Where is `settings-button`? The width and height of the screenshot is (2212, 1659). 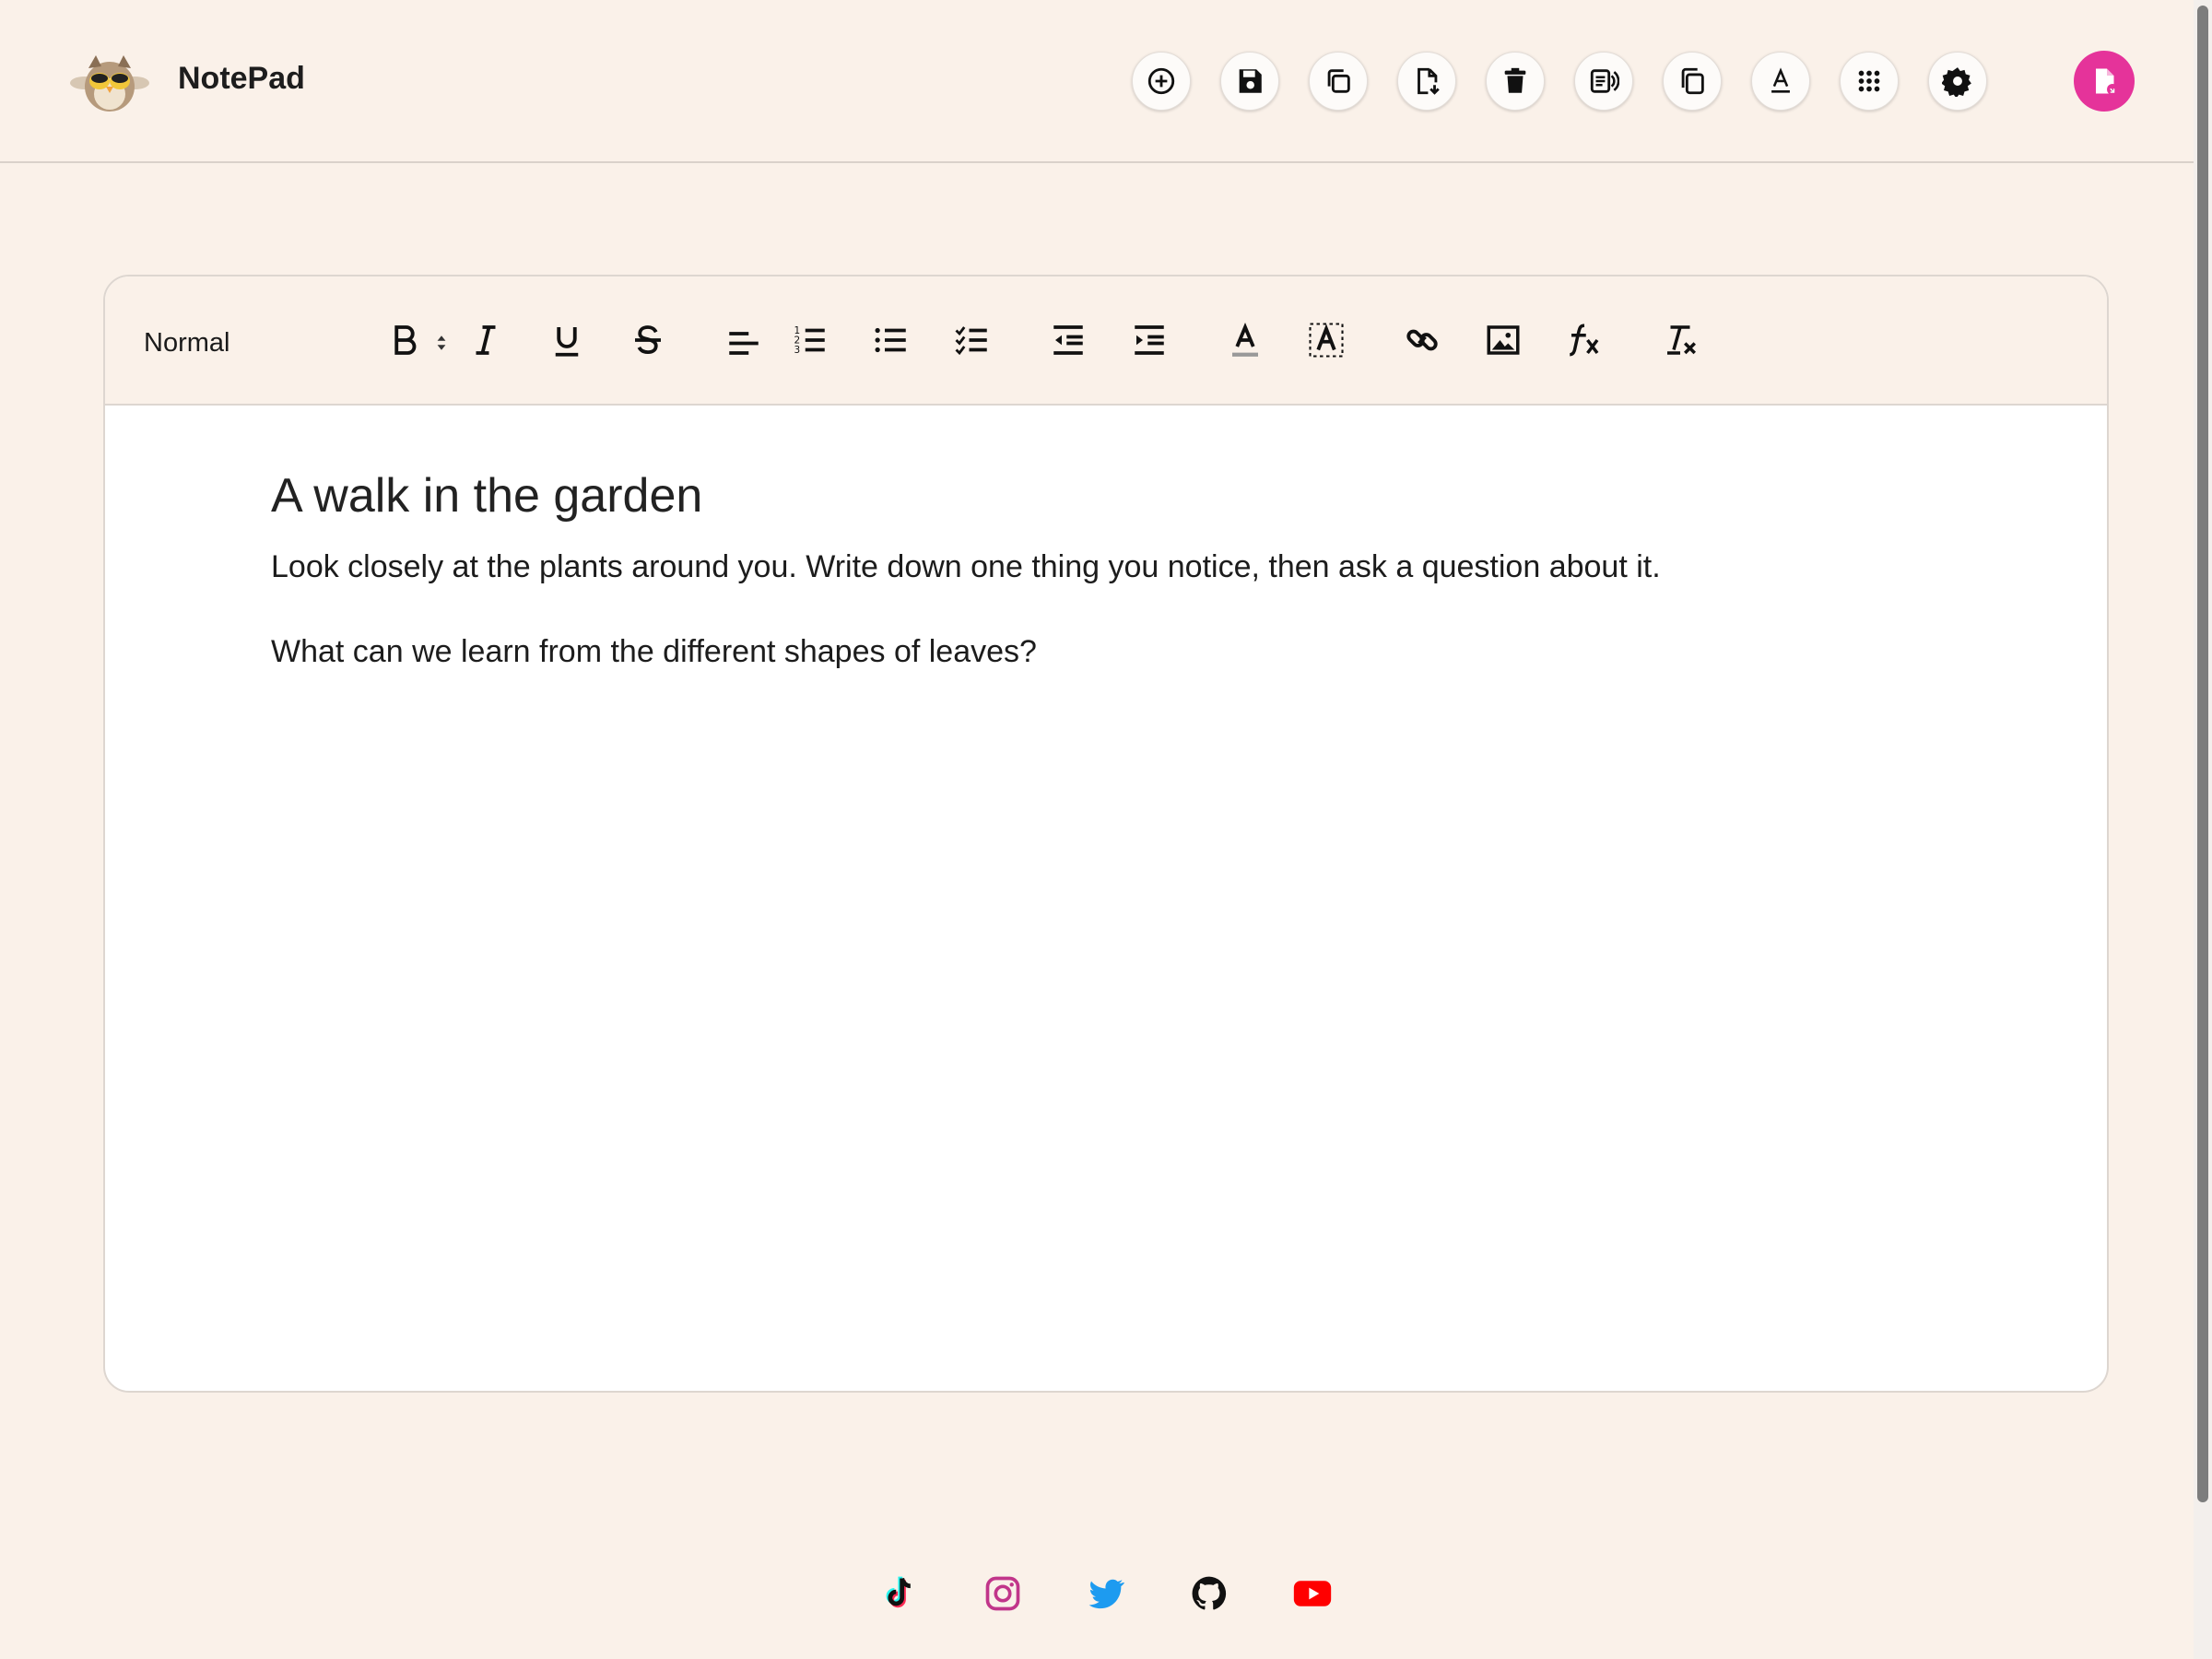
settings-button is located at coordinates (1957, 81).